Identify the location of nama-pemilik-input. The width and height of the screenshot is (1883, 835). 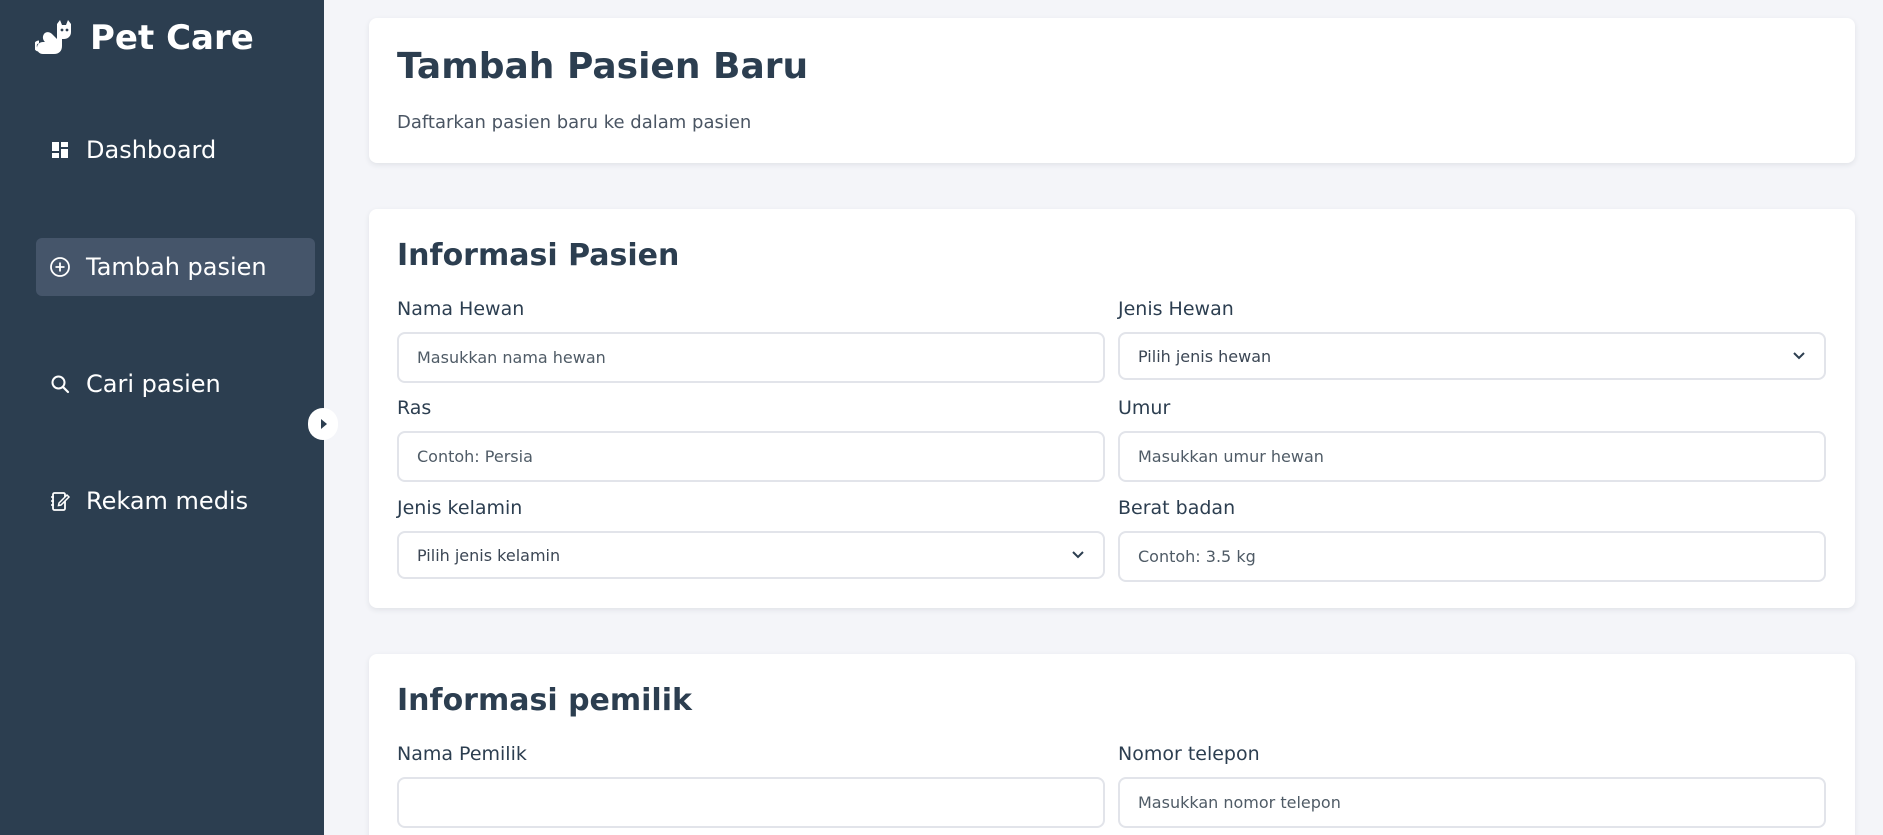
(751, 802).